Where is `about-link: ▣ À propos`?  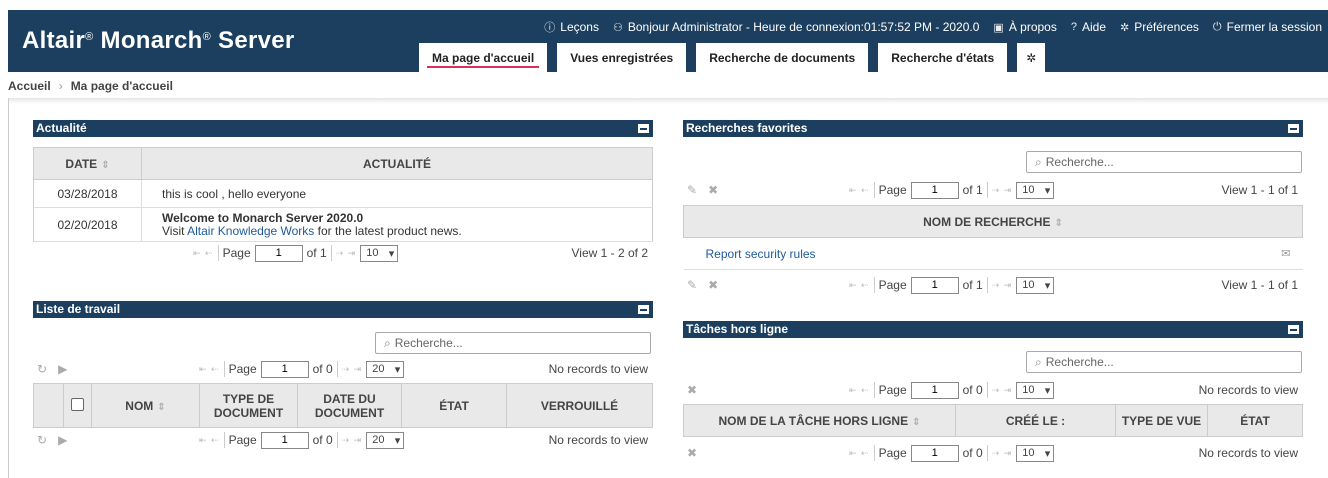 about-link: ▣ À propos is located at coordinates (1024, 27).